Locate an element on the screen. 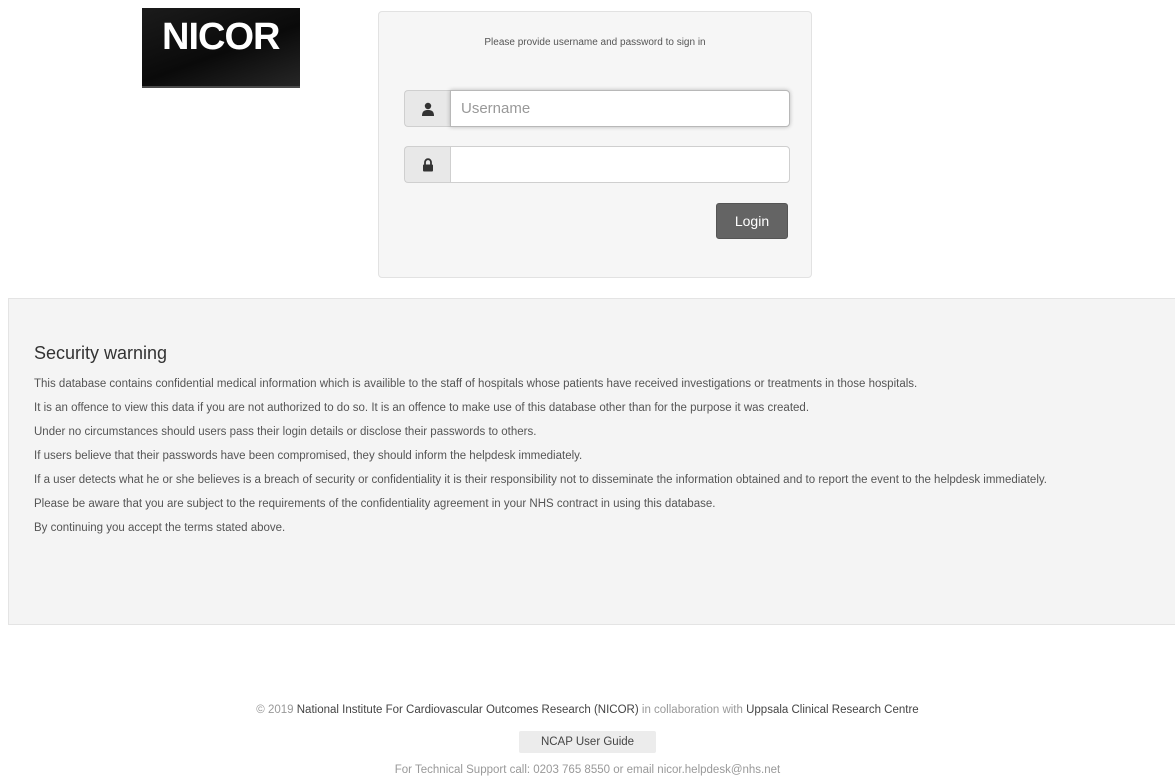 This screenshot has width=1175, height=778. security-warning-title: Security warning is located at coordinates (101, 353).